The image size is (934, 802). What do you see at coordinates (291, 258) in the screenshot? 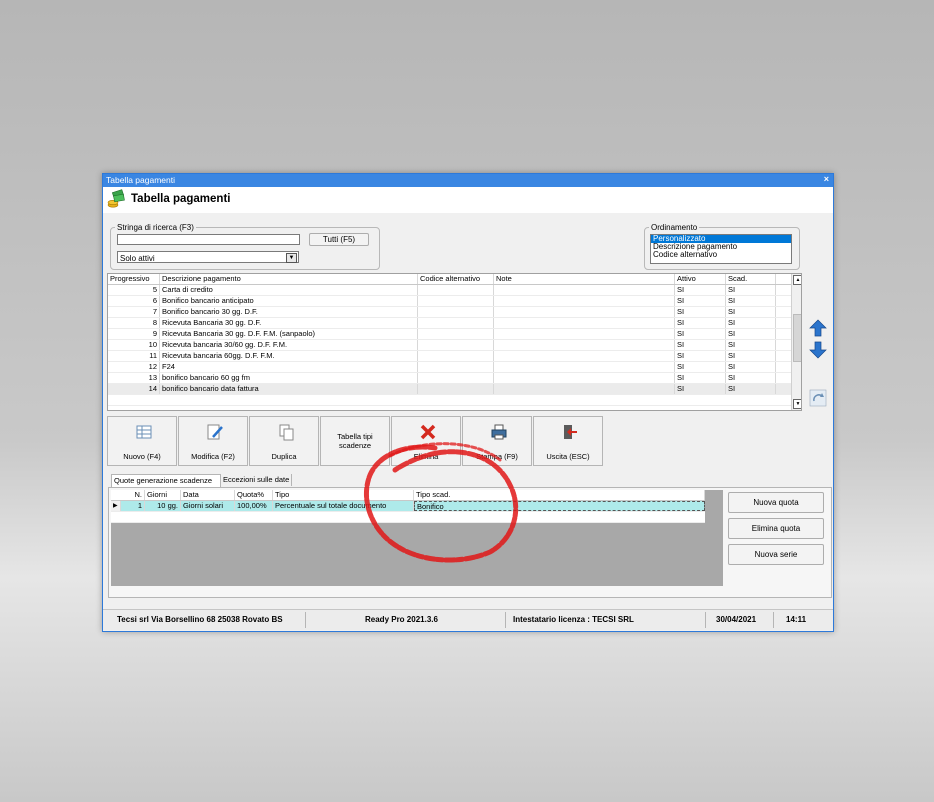
I see `chevron-down-icon: ▼` at bounding box center [291, 258].